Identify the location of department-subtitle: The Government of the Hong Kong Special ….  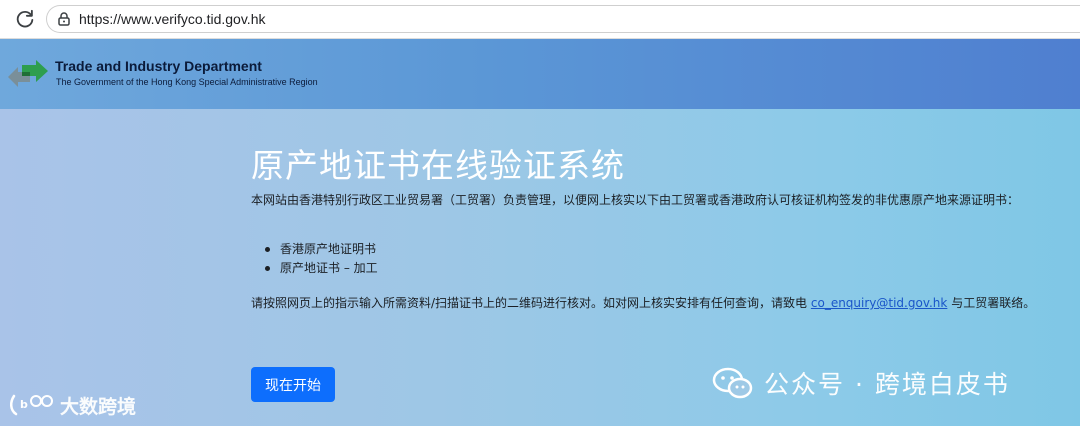
(187, 82).